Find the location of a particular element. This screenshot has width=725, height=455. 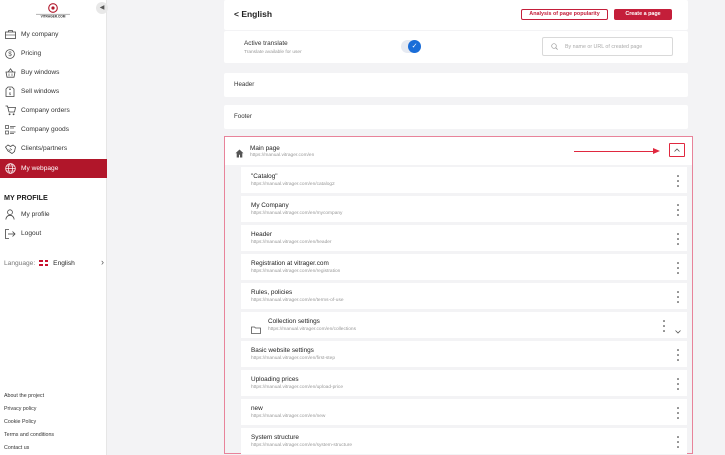

language-selector: Language: English › is located at coordinates (54, 262).